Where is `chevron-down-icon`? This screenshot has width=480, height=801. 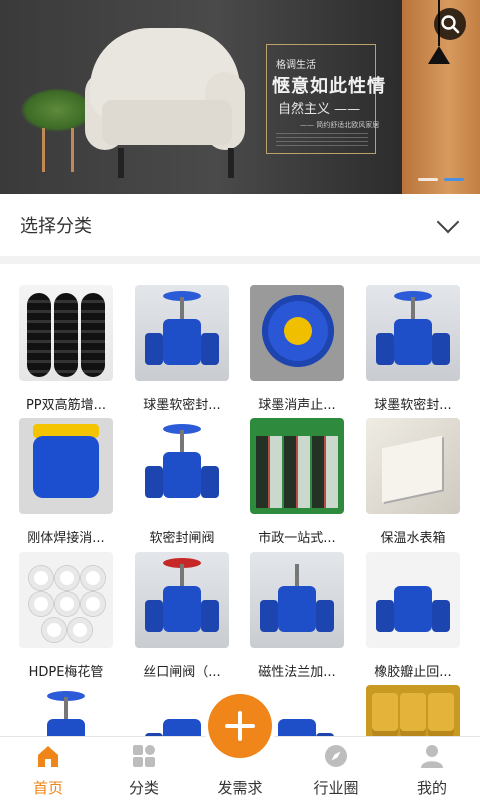
chevron-down-icon is located at coordinates (448, 222).